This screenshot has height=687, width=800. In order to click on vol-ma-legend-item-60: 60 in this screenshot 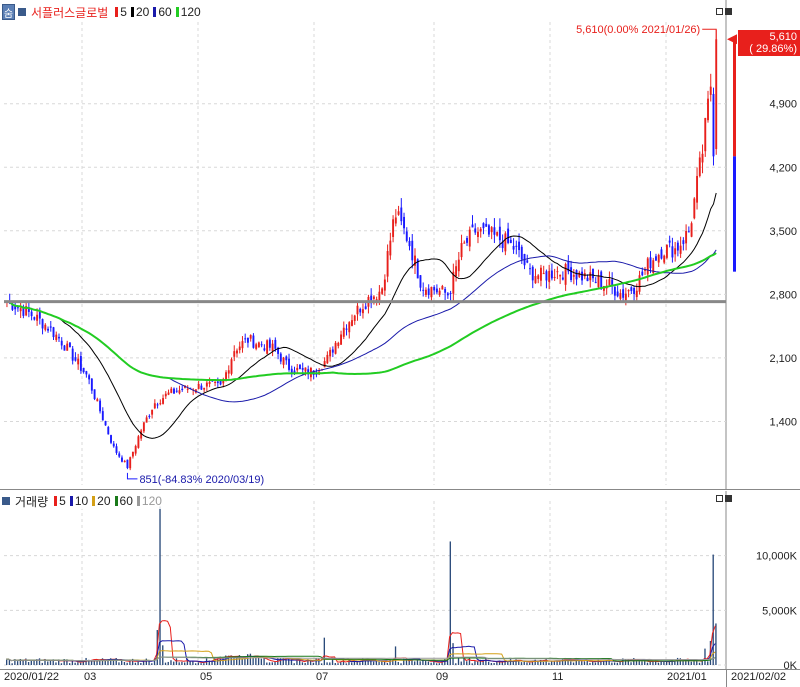, I will do `click(123, 501)`.